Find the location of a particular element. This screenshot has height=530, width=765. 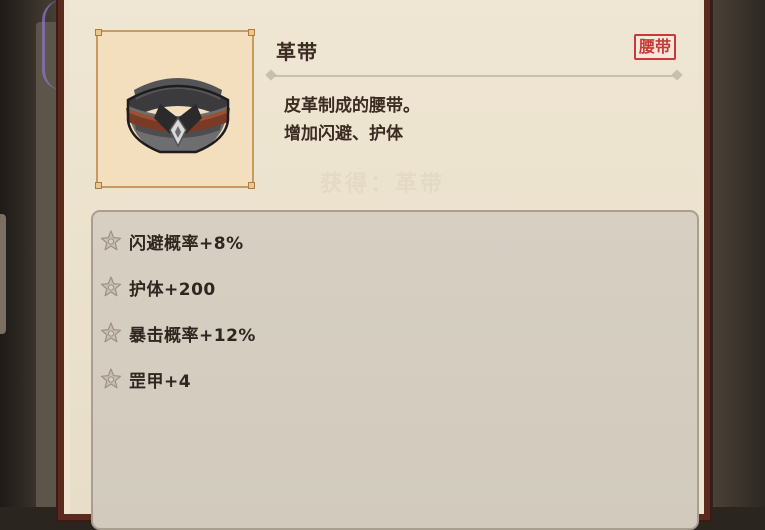

description-line: 皮革制成的腰带。 is located at coordinates (352, 106).